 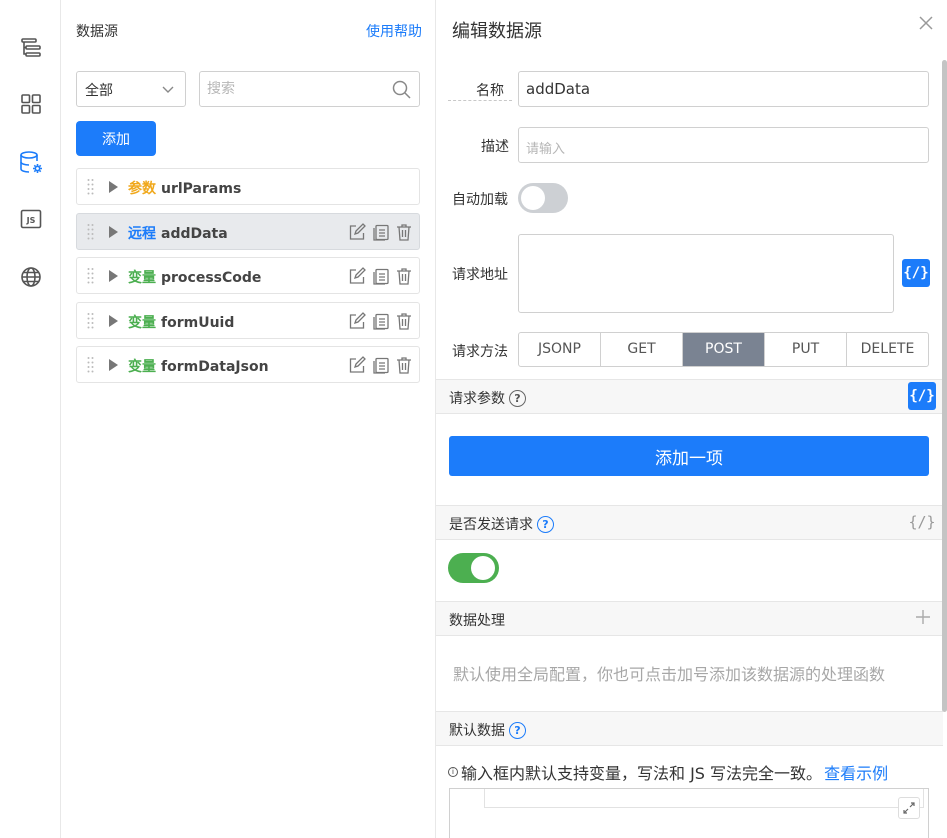 I want to click on add-datasource-button: 添加, so click(x=116, y=138).